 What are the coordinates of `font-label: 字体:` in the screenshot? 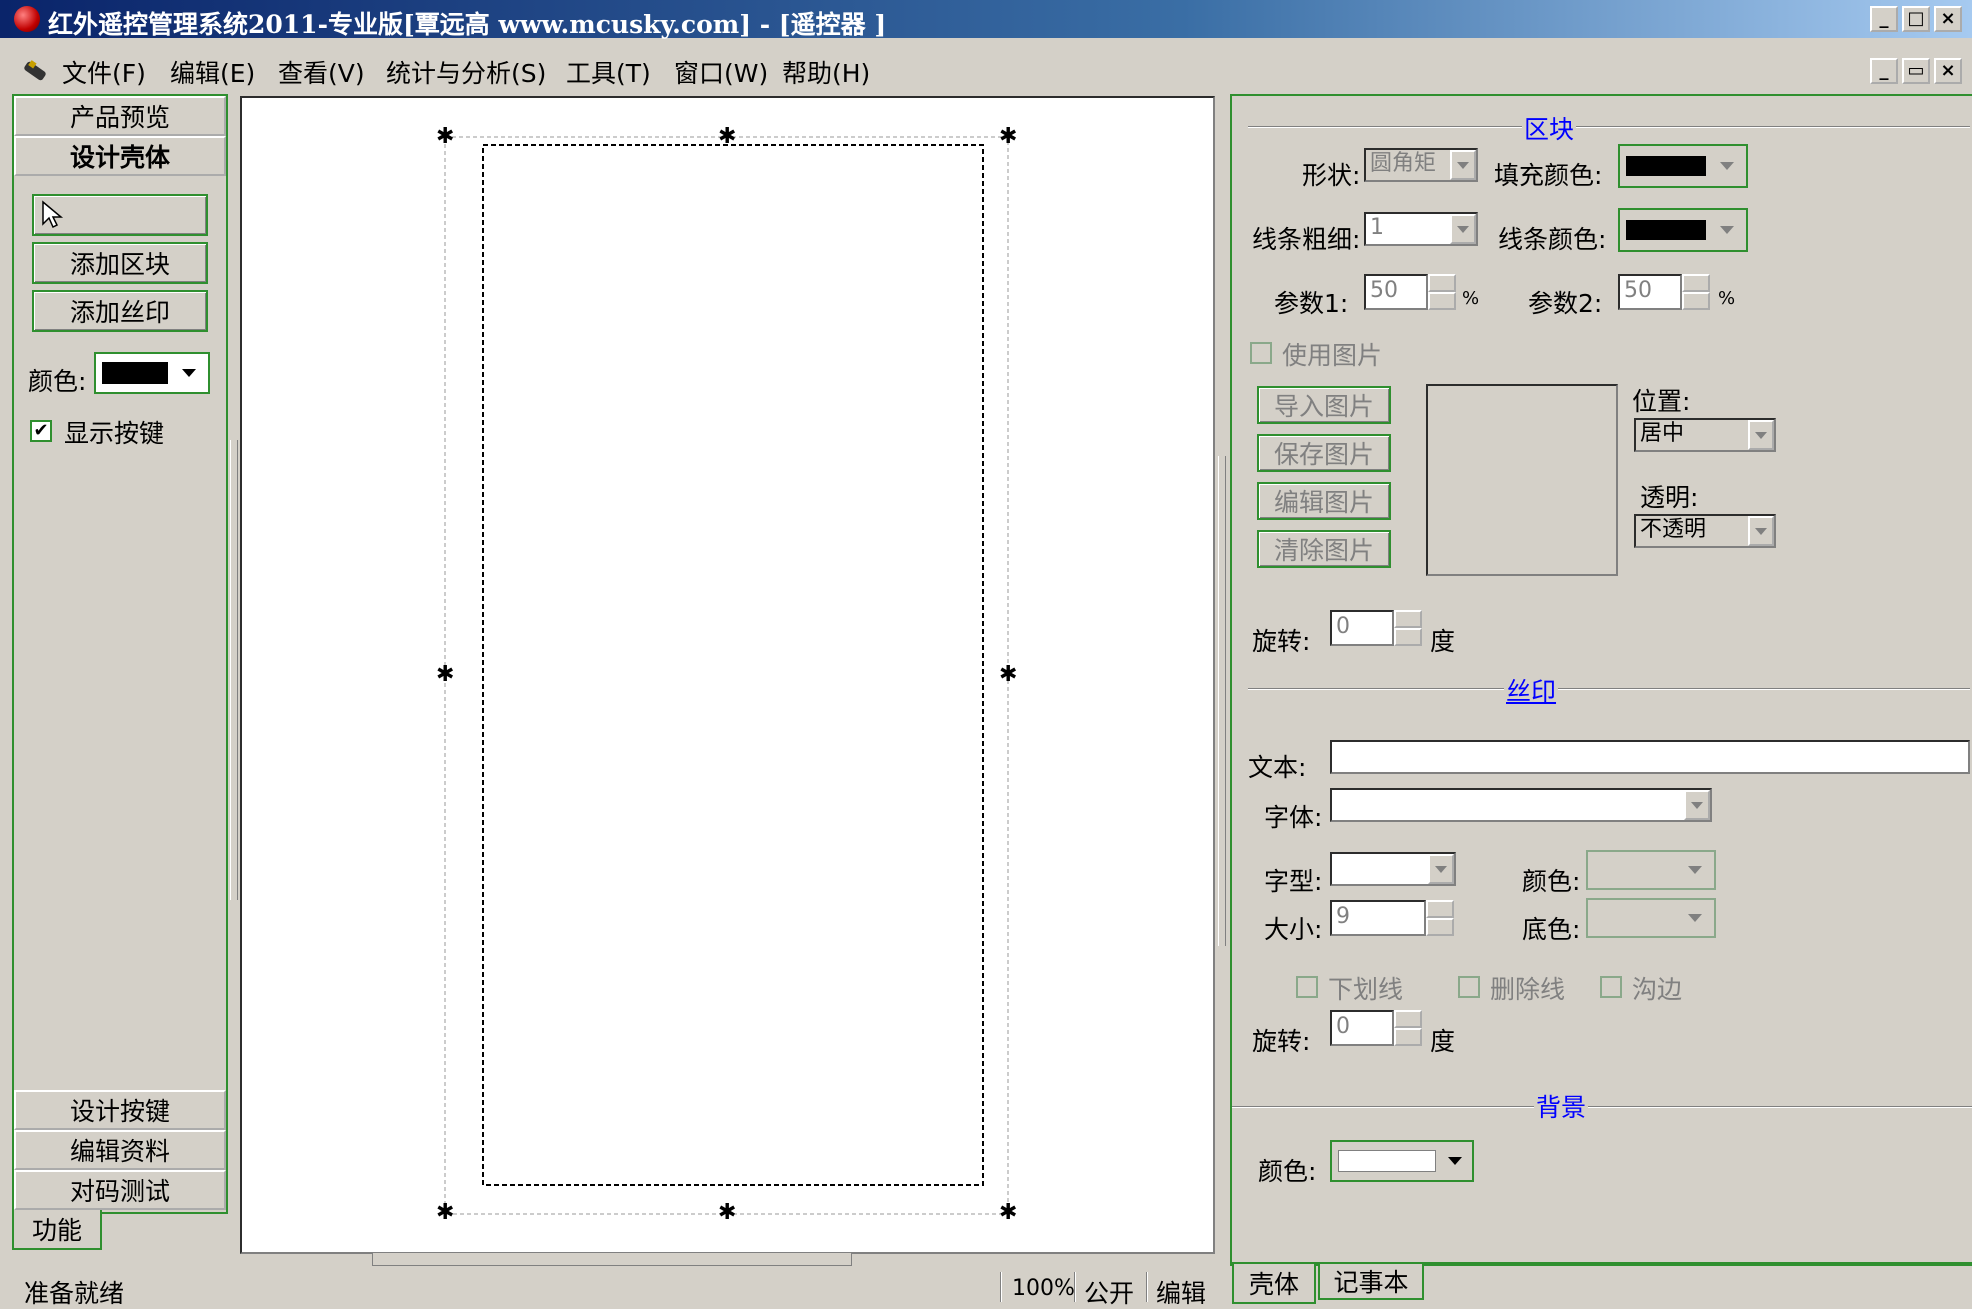 It's located at (1293, 817).